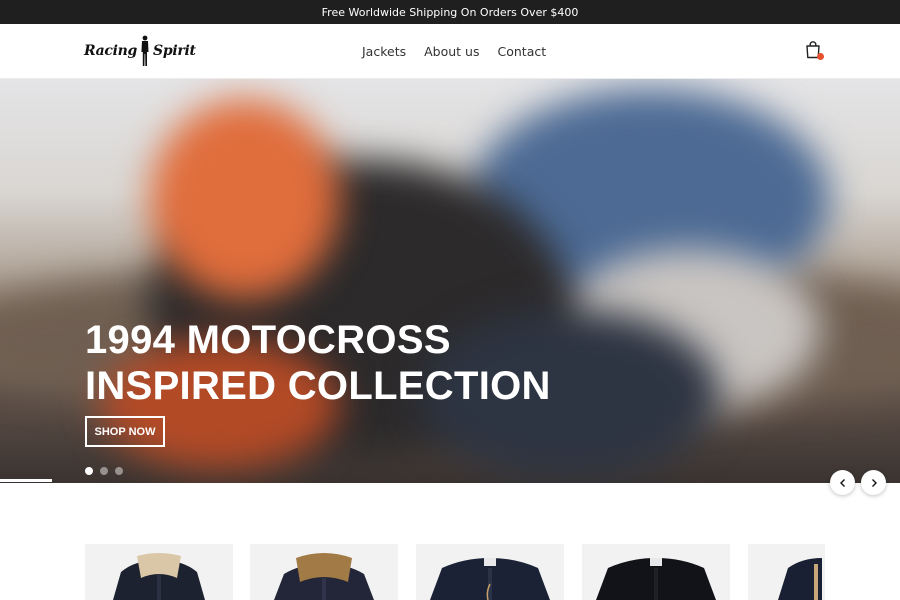 The height and width of the screenshot is (600, 900). Describe the element at coordinates (820, 56) in the screenshot. I see `cart-badge` at that location.